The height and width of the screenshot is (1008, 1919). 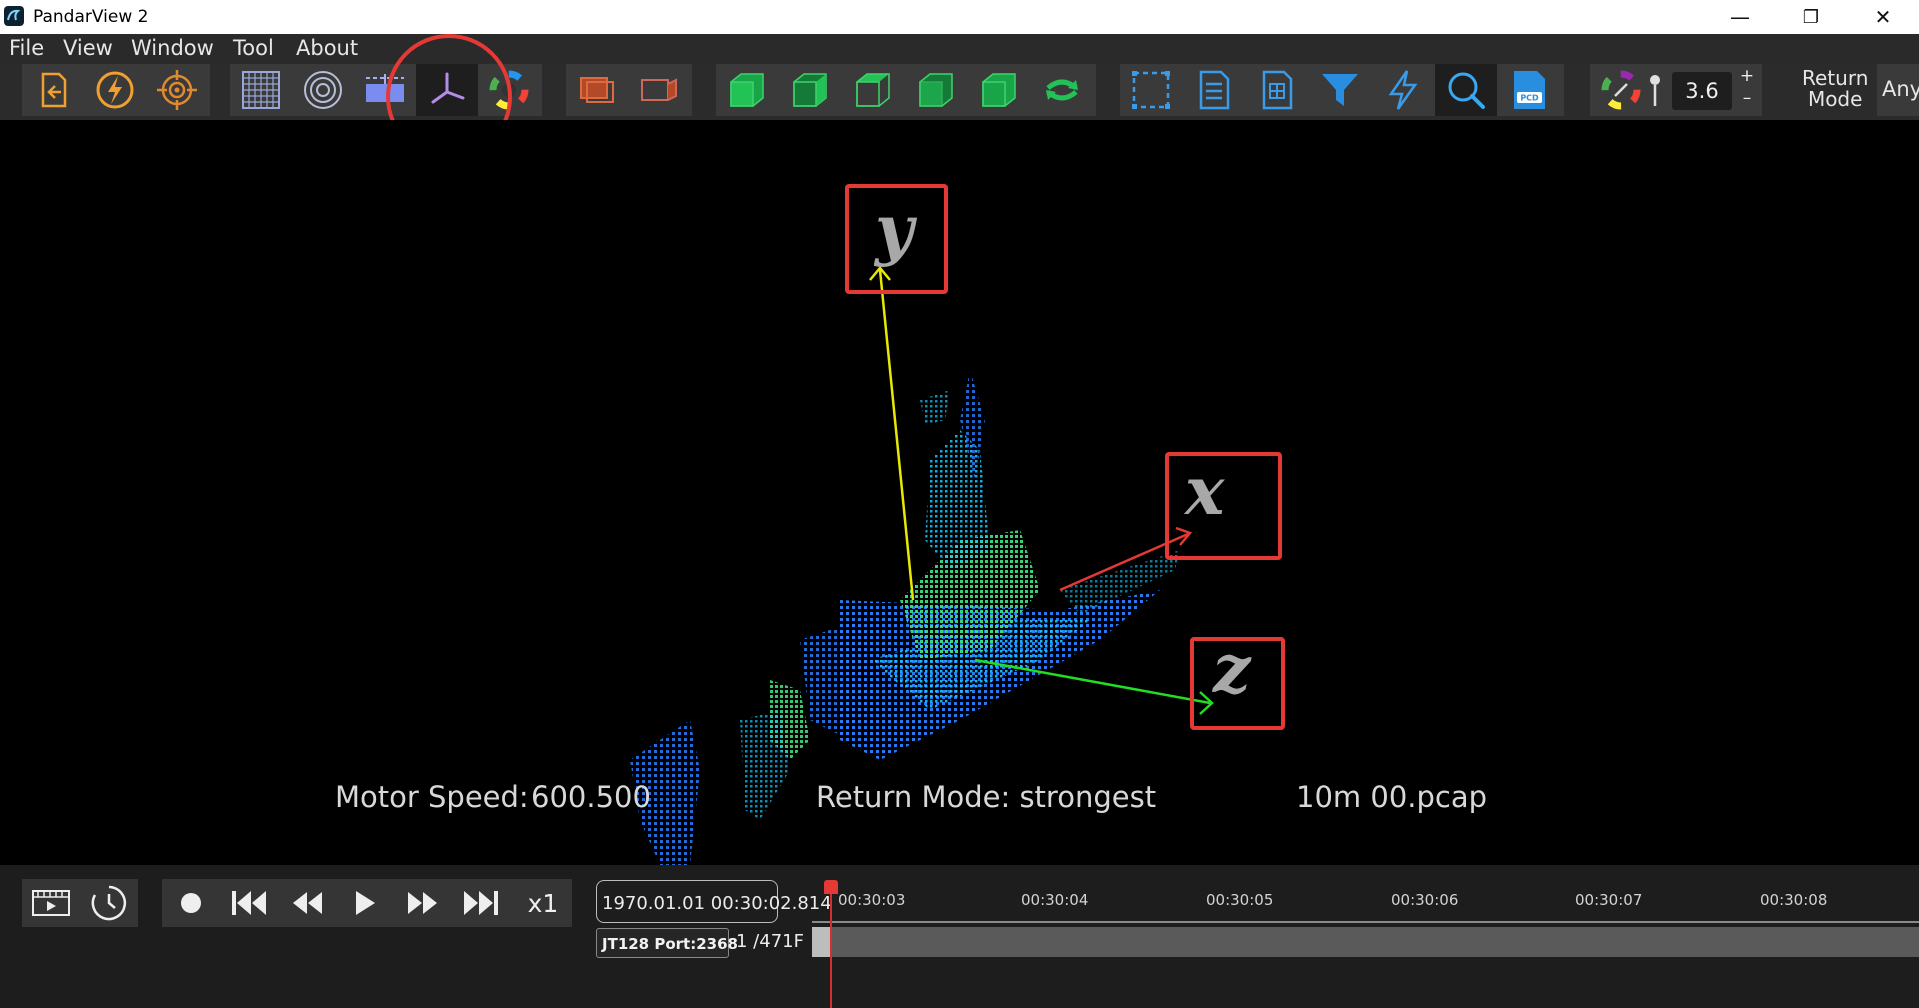 I want to click on side-view-button, so click(x=810, y=90).